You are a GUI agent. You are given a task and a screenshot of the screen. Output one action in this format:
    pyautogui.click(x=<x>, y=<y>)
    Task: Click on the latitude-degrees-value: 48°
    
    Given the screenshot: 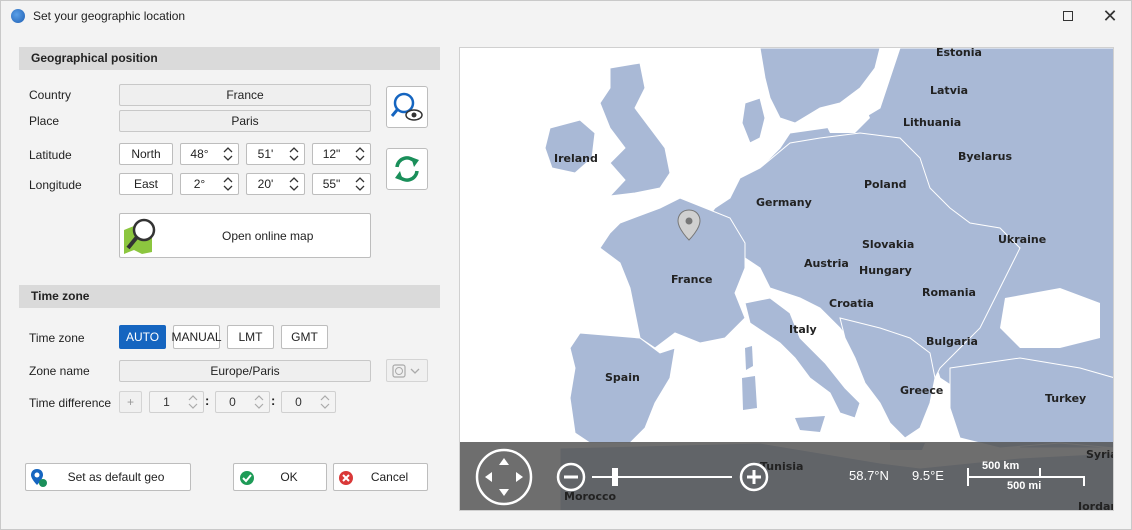 What is the action you would take?
    pyautogui.click(x=199, y=154)
    